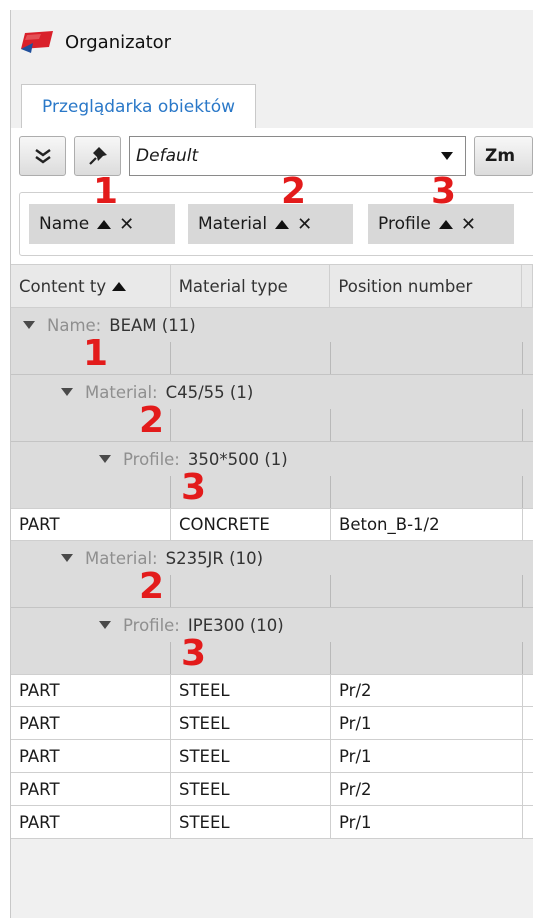  Describe the element at coordinates (503, 156) in the screenshot. I see `zm-button: Zm` at that location.